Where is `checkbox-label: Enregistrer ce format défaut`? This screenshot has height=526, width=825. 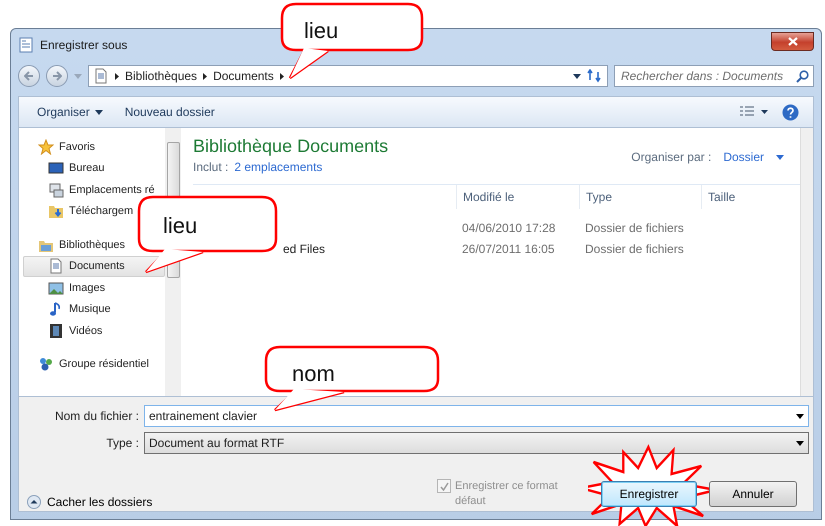
checkbox-label: Enregistrer ce format défaut is located at coordinates (507, 494).